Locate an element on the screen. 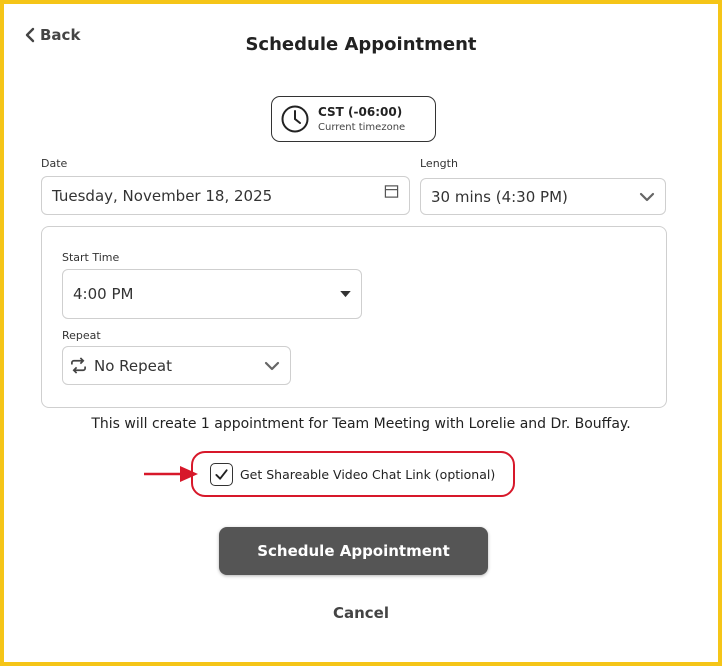  video-link-label: Get Shareable Video Chat Link (optional) is located at coordinates (367, 474).